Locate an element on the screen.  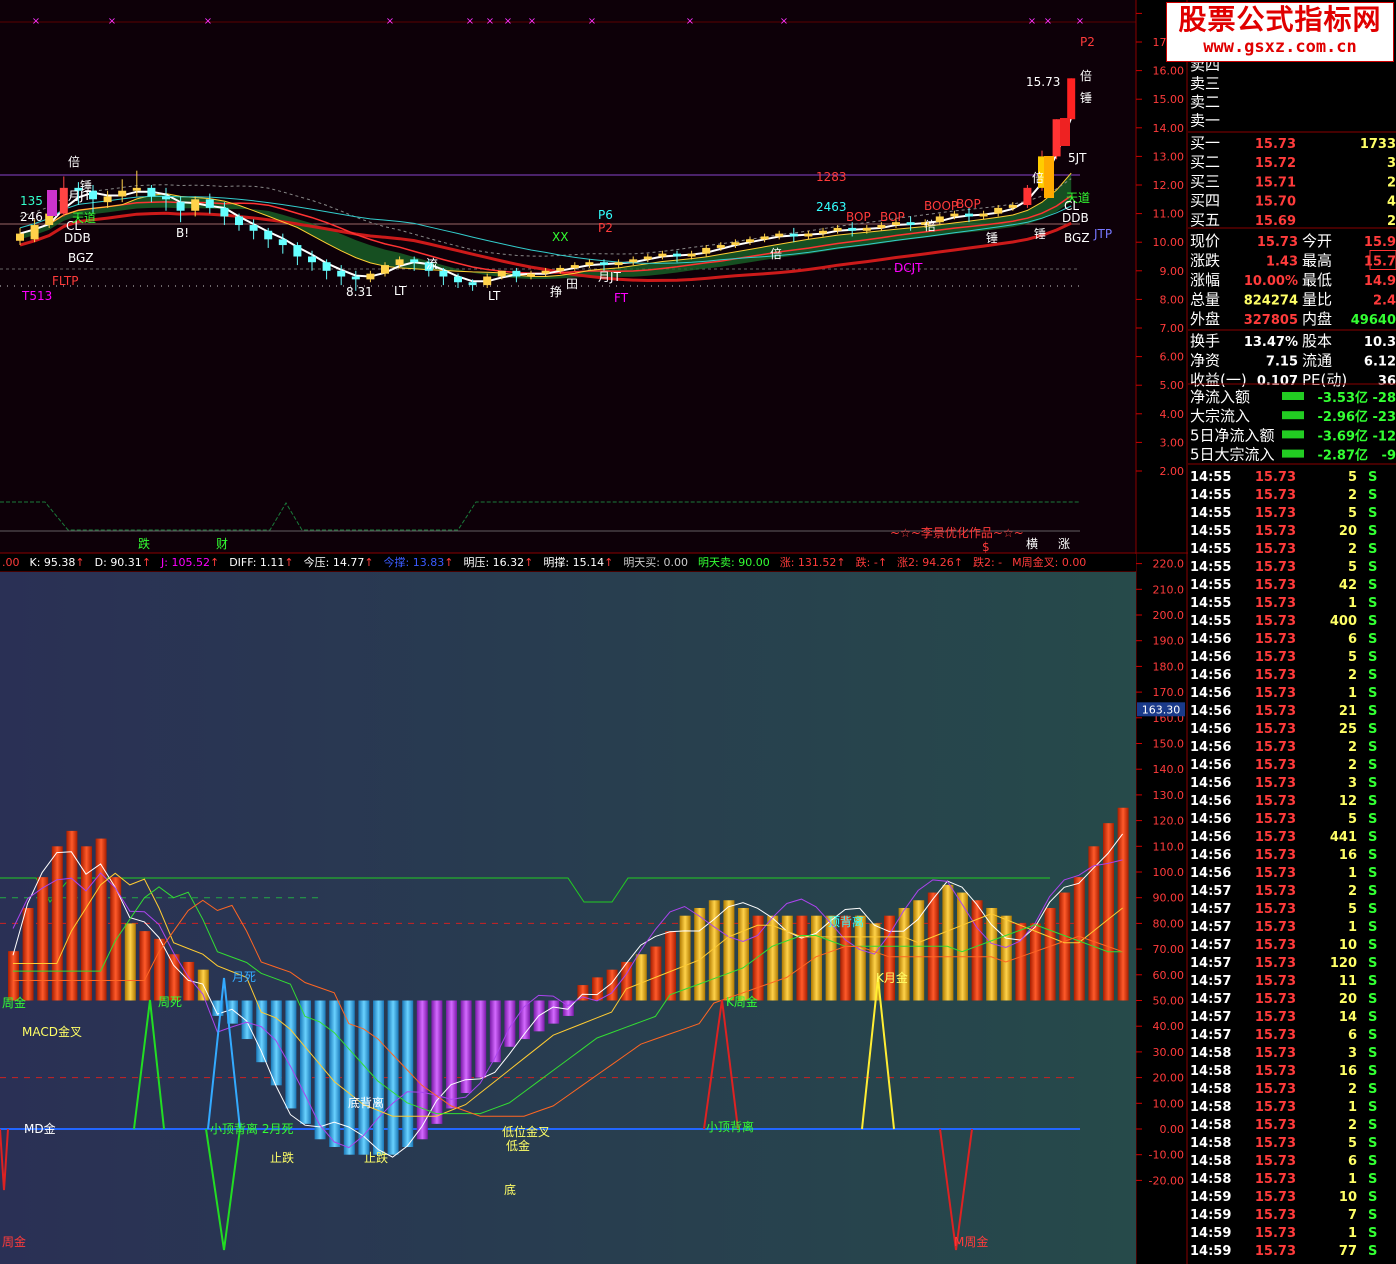
quote-label: 总量 is located at coordinates (1205, 300).